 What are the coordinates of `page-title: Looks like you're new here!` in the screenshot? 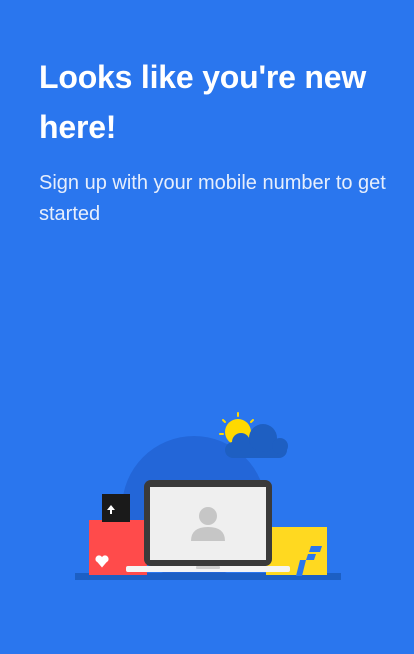 It's located at (203, 102).